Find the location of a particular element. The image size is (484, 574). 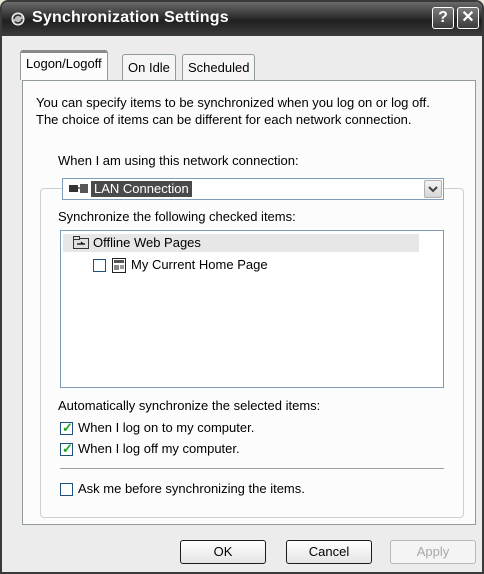

chevron-down-icon is located at coordinates (433, 189).